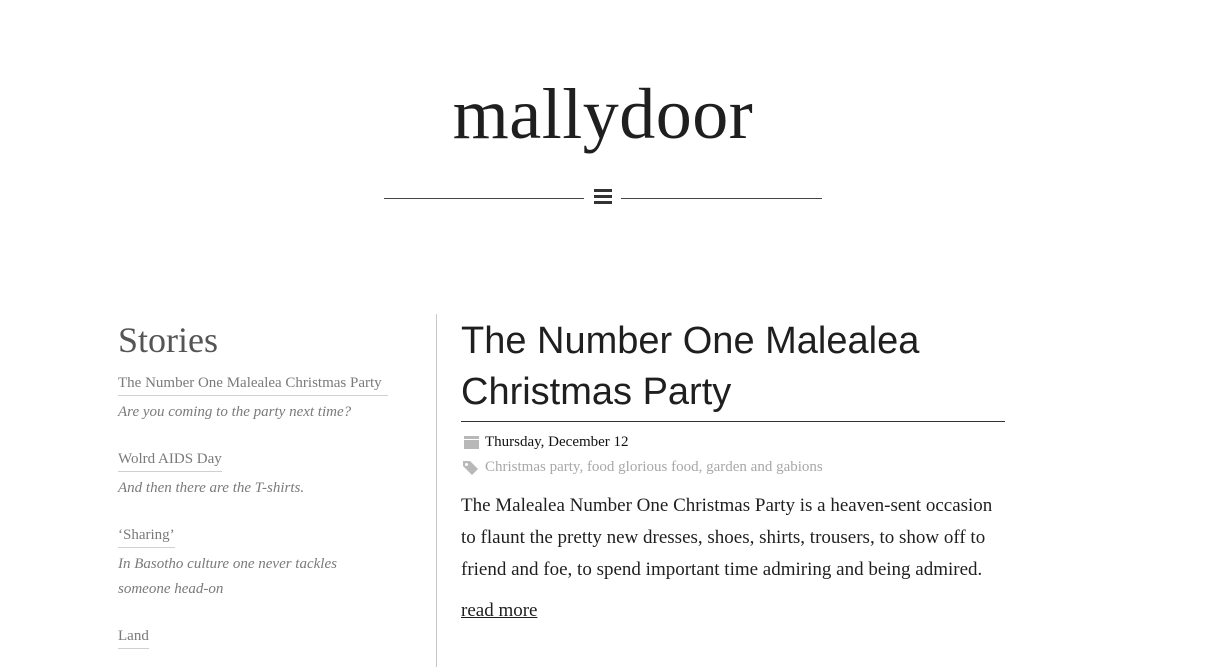  Describe the element at coordinates (168, 340) in the screenshot. I see `sidebar-heading: Stories` at that location.